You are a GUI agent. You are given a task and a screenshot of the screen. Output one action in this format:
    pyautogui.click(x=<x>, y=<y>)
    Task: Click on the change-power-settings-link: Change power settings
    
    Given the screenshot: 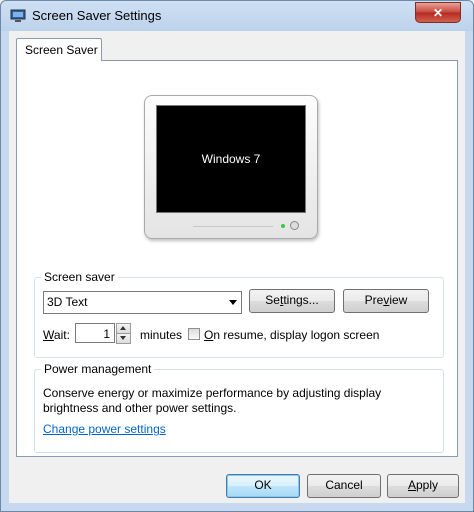 What is the action you would take?
    pyautogui.click(x=104, y=429)
    